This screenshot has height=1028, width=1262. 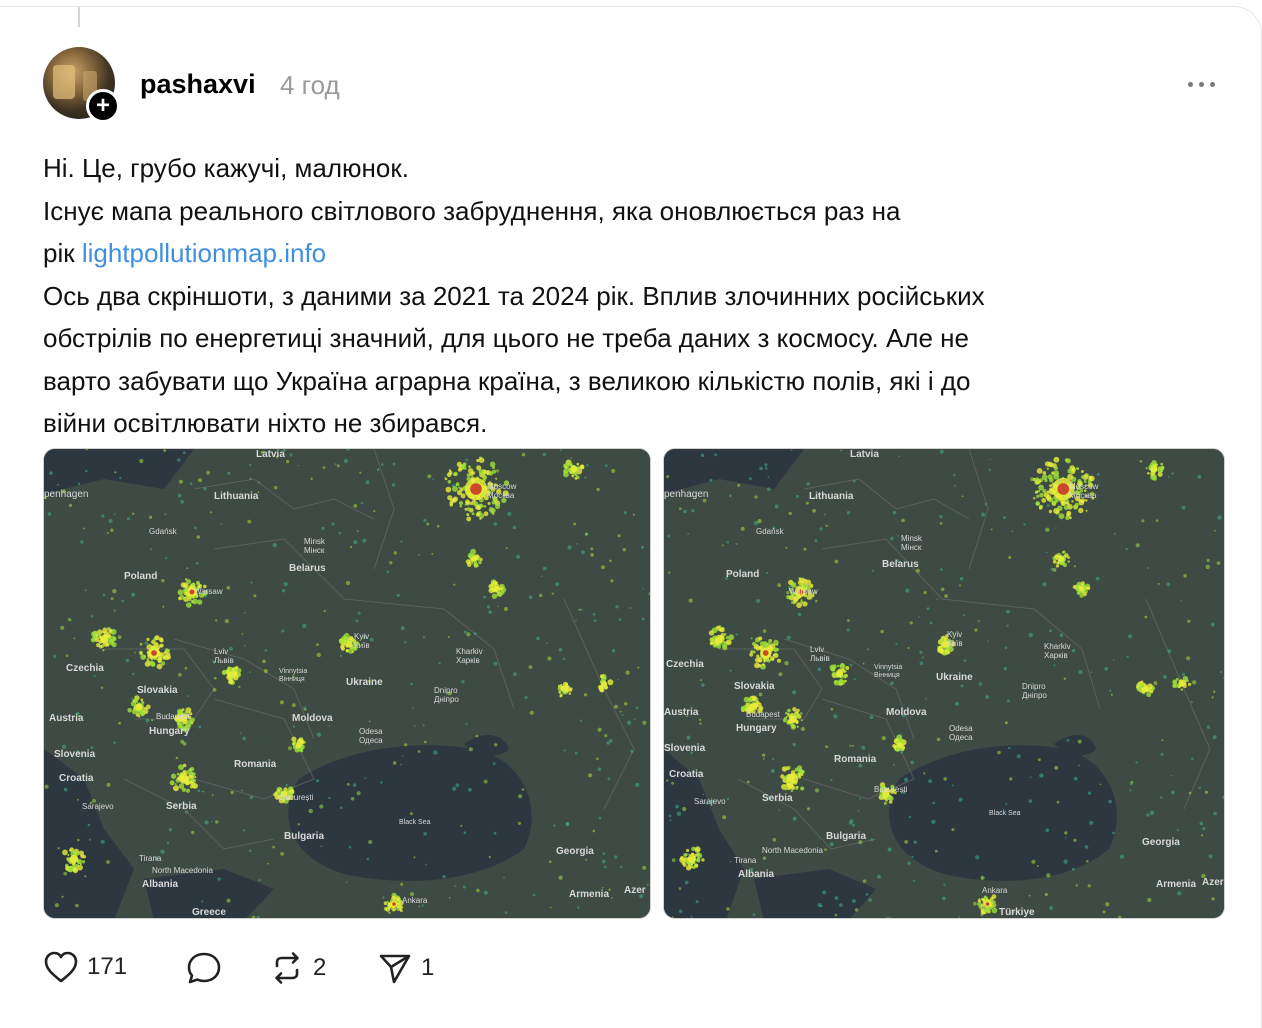 What do you see at coordinates (428, 967) in the screenshot?
I see `share-count: 1` at bounding box center [428, 967].